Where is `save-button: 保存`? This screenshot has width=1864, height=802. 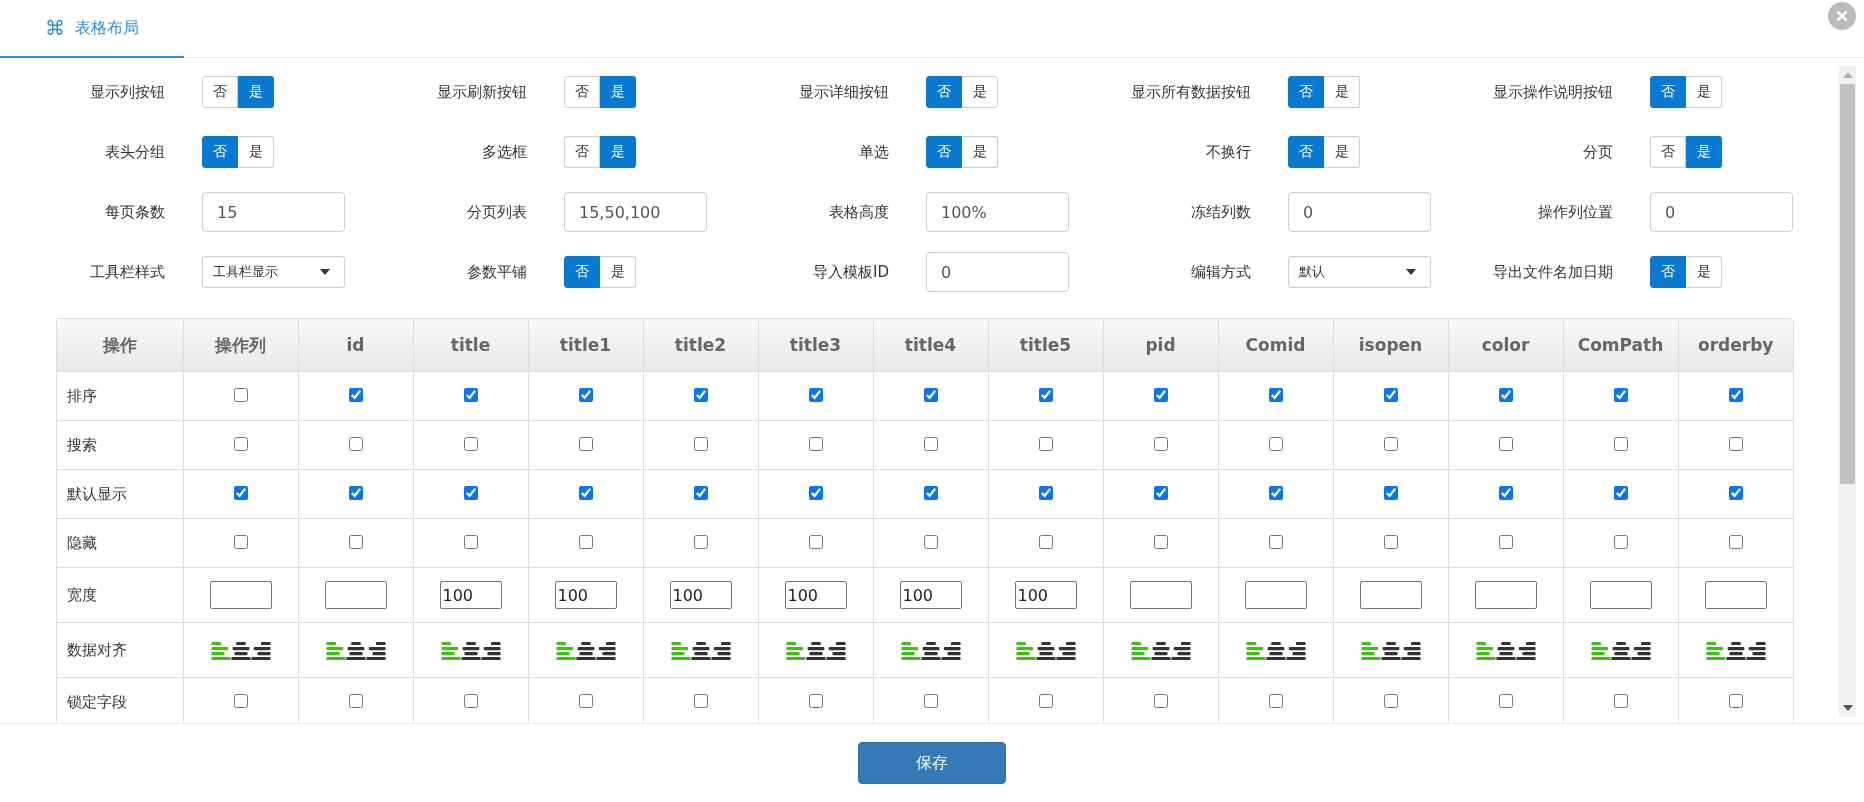 save-button: 保存 is located at coordinates (932, 763).